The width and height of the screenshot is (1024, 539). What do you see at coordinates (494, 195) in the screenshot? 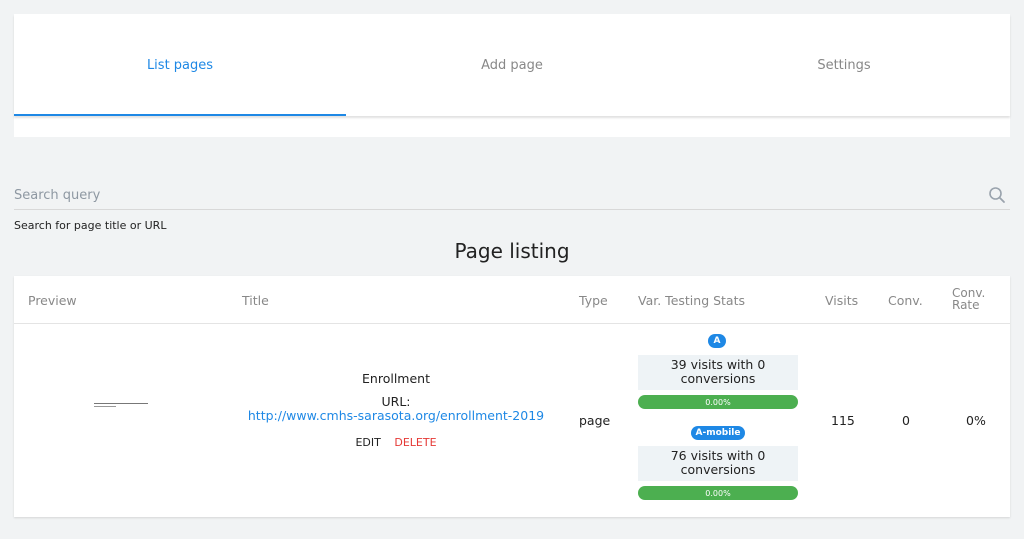
I see `search-input` at bounding box center [494, 195].